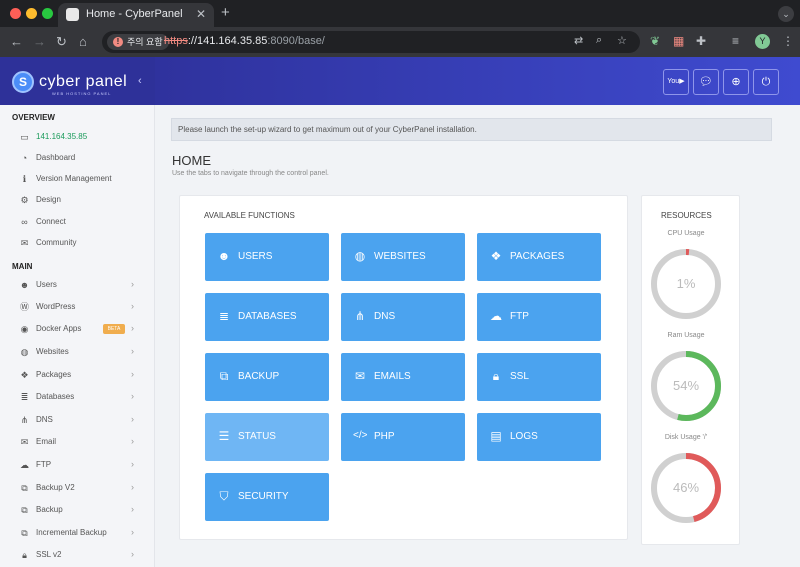 This screenshot has width=800, height=567. What do you see at coordinates (786, 14) in the screenshot?
I see `tab-search-icon: ⌄` at bounding box center [786, 14].